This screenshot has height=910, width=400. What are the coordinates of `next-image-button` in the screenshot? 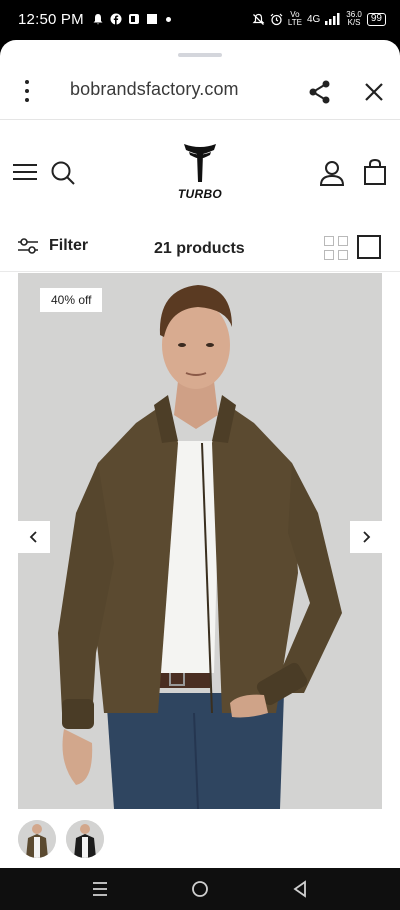 It's located at (366, 537).